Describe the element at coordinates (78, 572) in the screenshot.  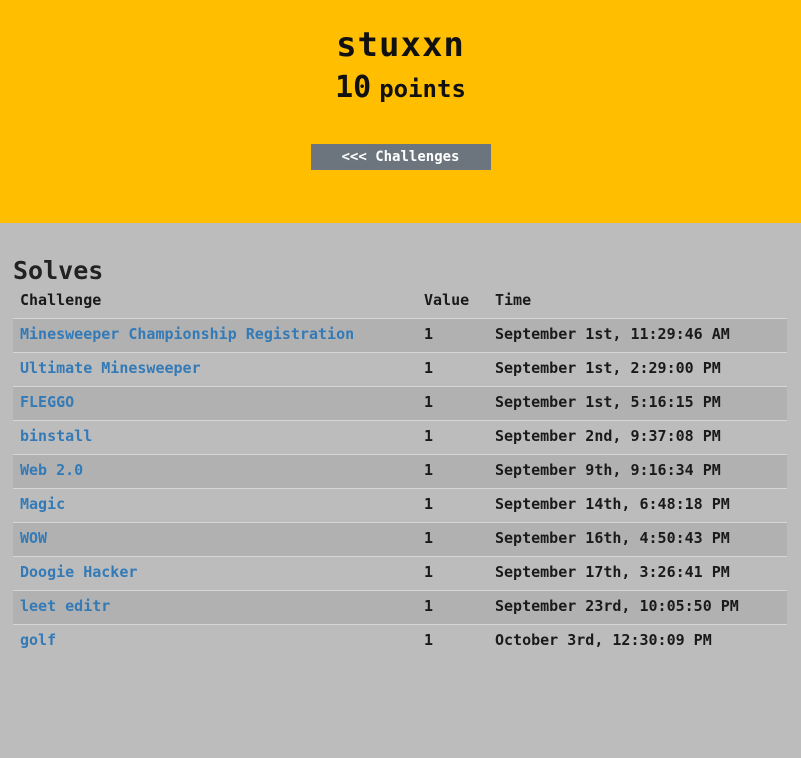
I see `challenge-link: Doogie Hacker` at that location.